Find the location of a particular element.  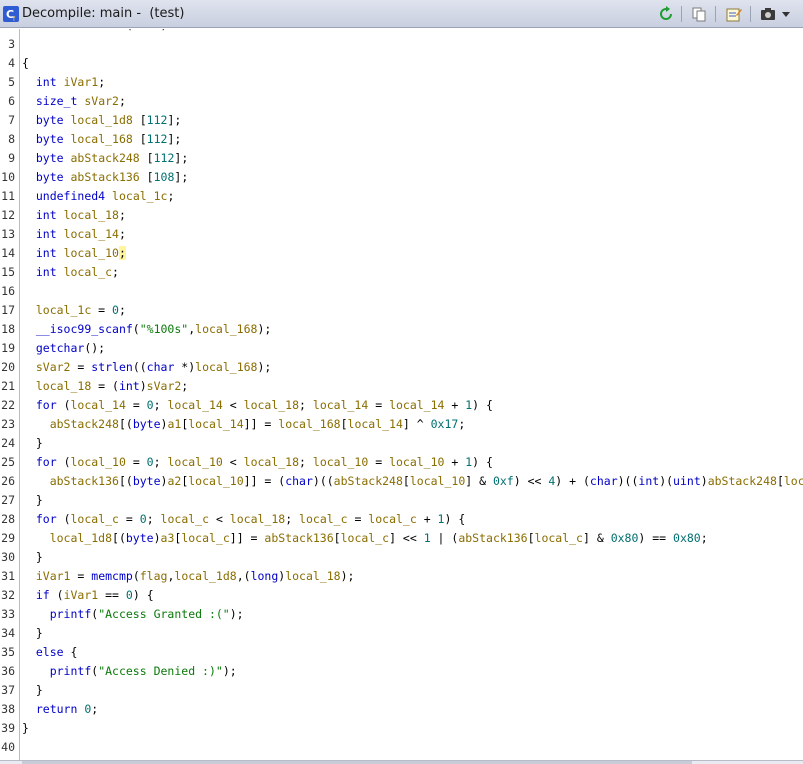

code-line: 10 byte abStack136 [108]; is located at coordinates (401, 177).